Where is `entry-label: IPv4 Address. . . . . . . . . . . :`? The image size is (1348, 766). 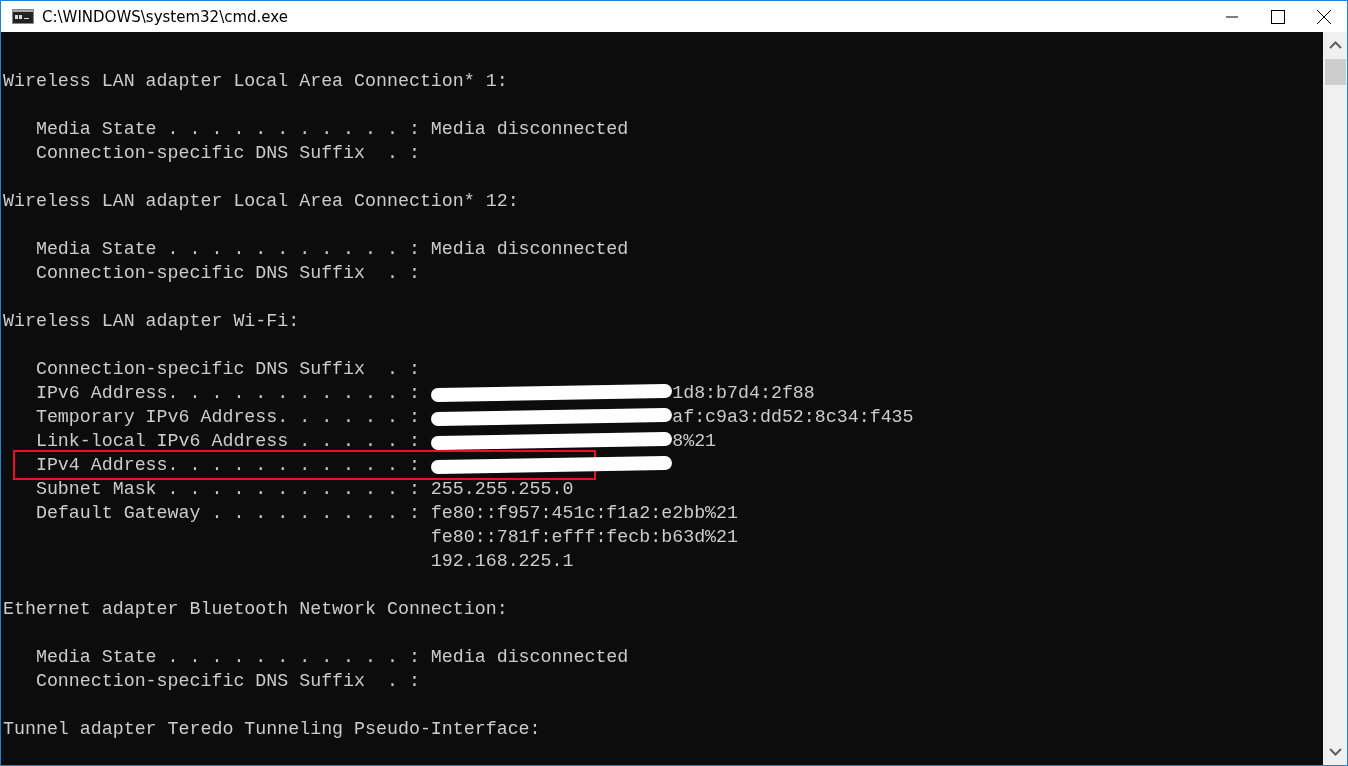 entry-label: IPv4 Address. . . . . . . . . . . : is located at coordinates (227, 465).